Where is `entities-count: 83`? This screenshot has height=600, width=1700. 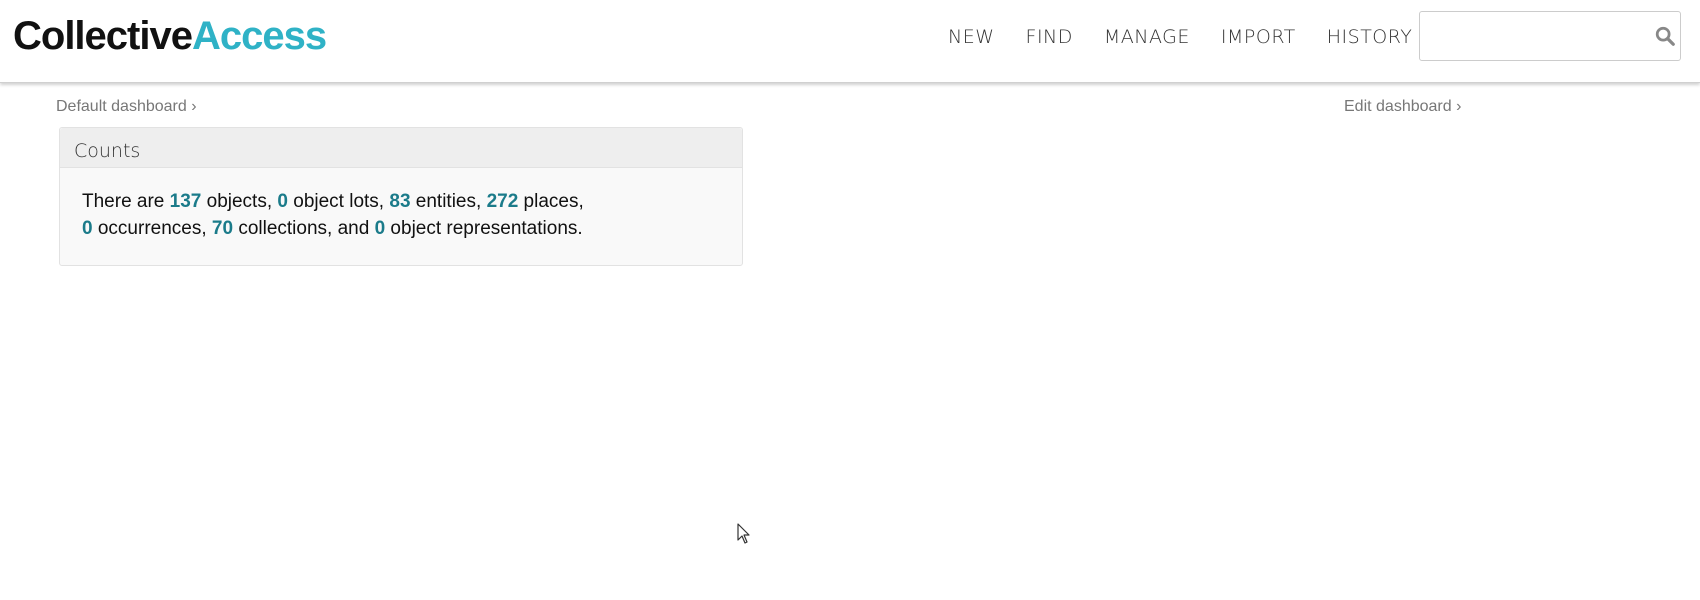 entities-count: 83 is located at coordinates (400, 201).